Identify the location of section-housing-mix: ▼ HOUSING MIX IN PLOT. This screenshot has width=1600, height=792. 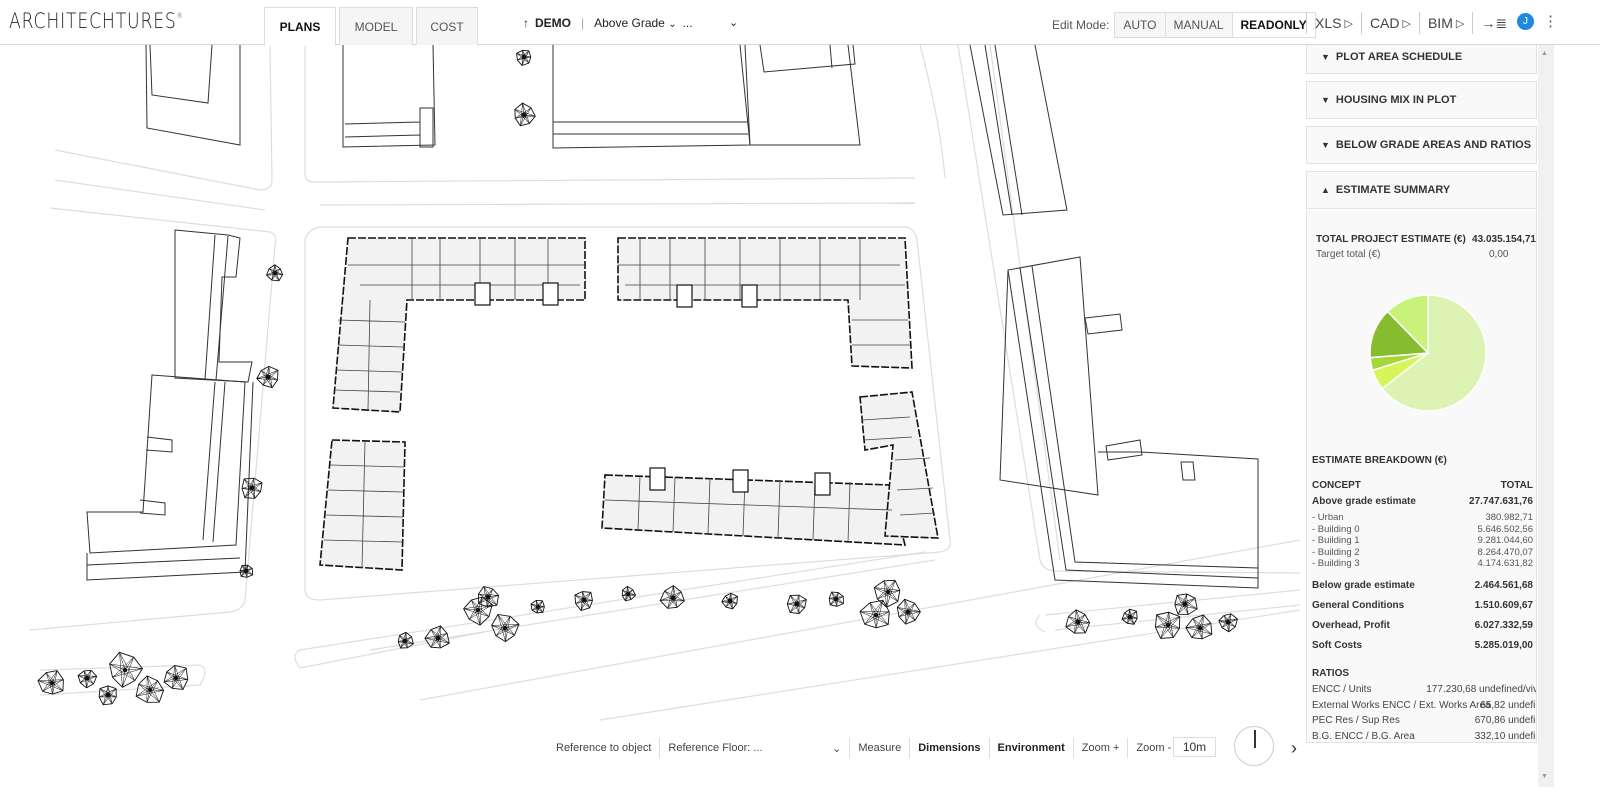
(1421, 100).